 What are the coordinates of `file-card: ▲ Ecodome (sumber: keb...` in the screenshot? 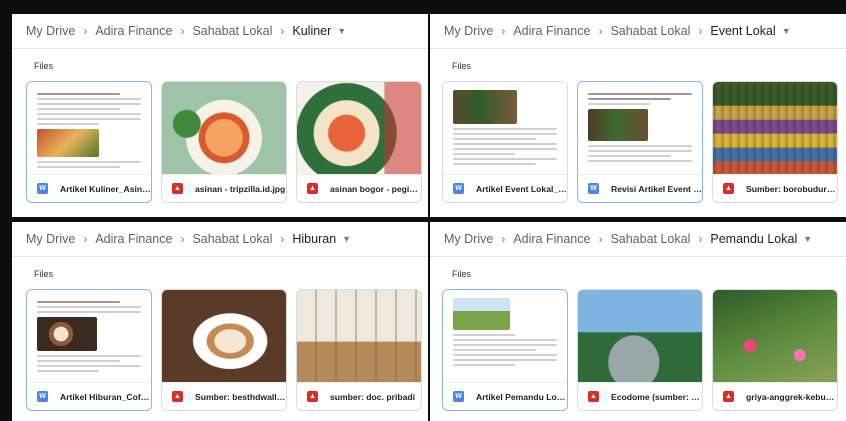 It's located at (640, 350).